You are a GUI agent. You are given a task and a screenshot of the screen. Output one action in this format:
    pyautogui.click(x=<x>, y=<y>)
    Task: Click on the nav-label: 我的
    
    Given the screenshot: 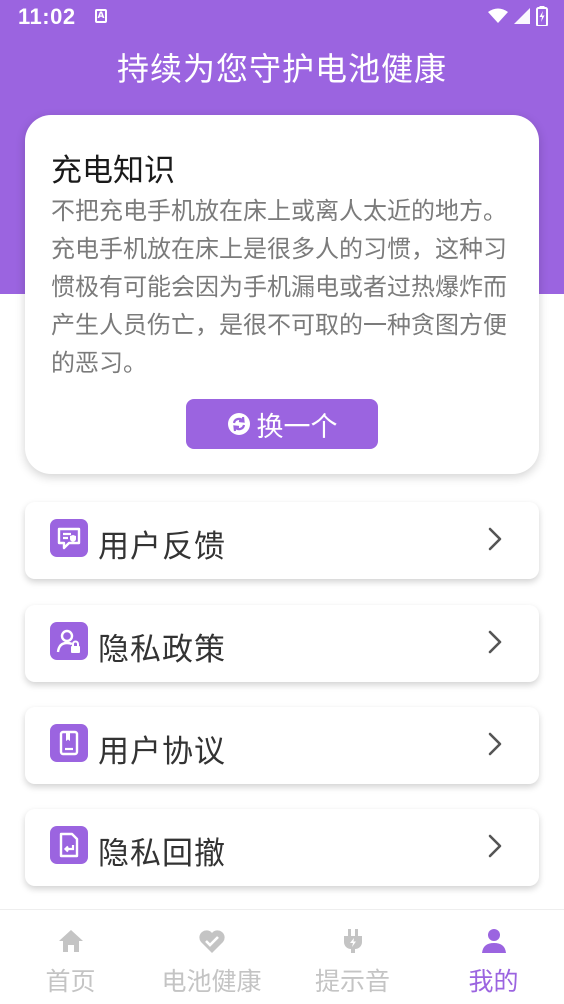 What is the action you would take?
    pyautogui.click(x=493, y=981)
    